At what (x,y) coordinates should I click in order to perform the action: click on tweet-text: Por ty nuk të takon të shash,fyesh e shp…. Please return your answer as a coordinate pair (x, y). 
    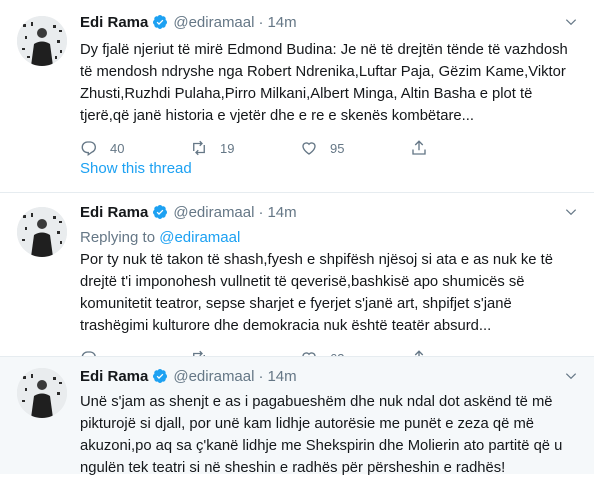
    Looking at the image, I should click on (316, 293).